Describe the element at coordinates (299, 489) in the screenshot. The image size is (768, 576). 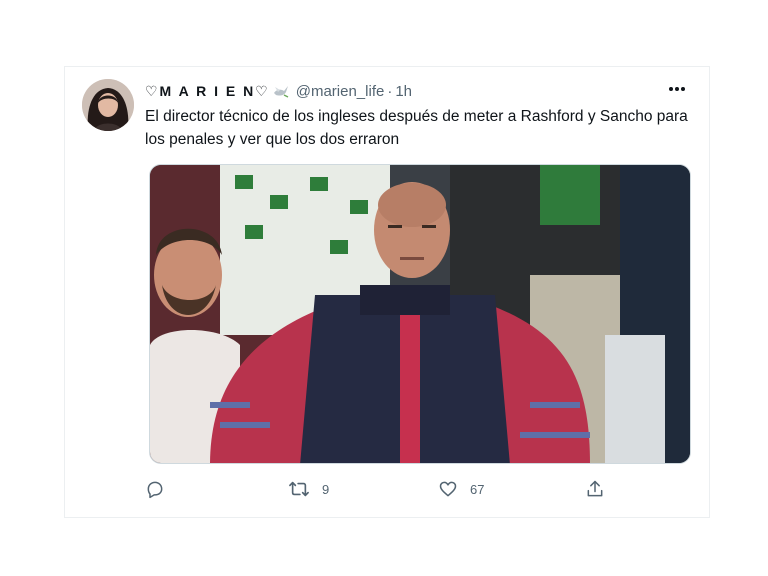
I see `retweet-icon` at that location.